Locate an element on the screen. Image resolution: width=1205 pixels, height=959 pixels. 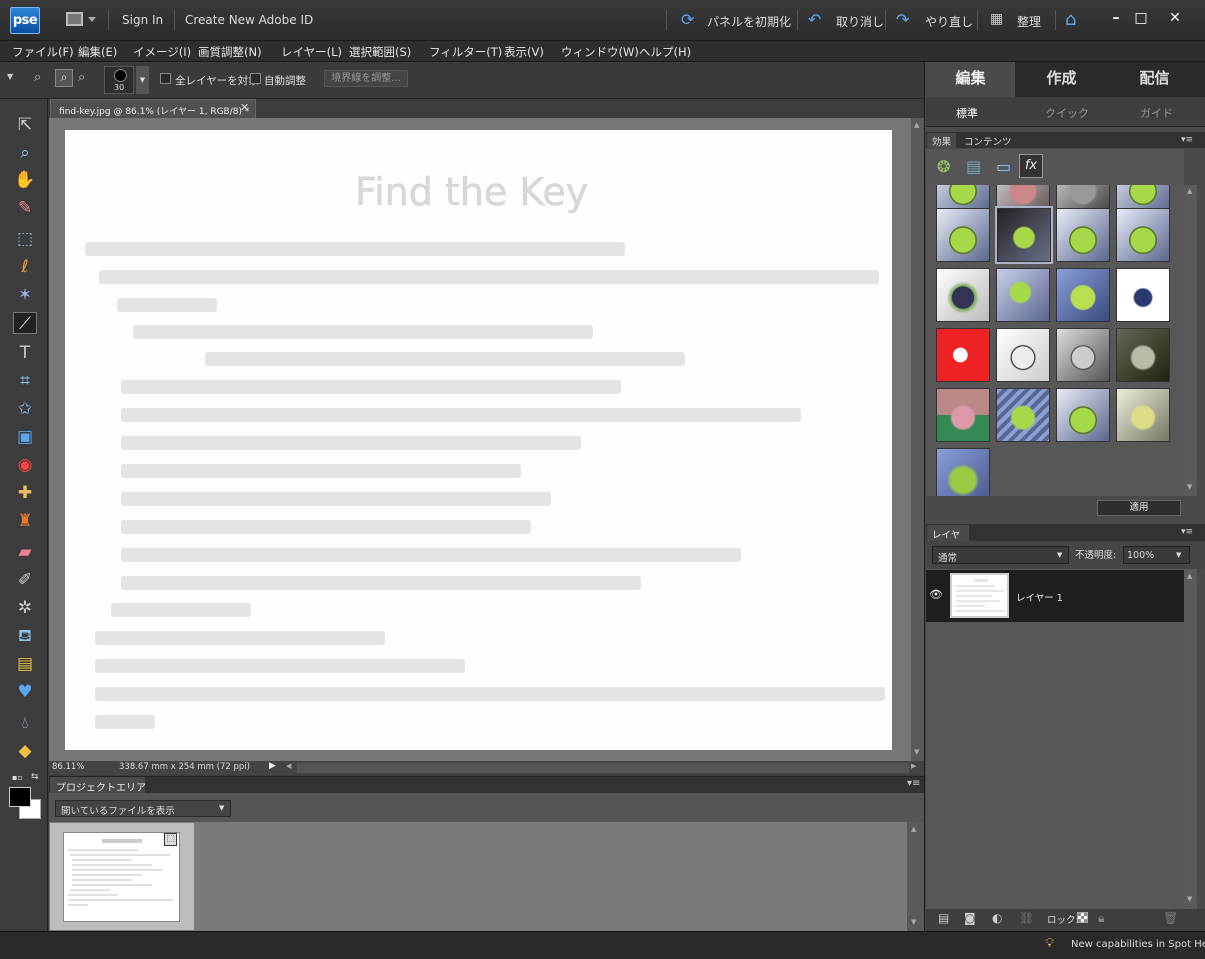
lasso-tool-icon: ℓ is located at coordinates (25, 267).